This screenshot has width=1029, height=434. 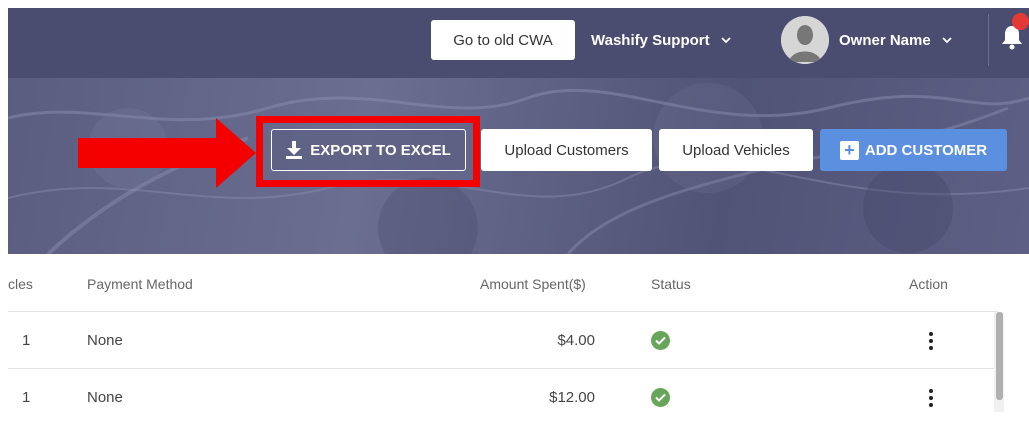 I want to click on header-divider, so click(x=988, y=40).